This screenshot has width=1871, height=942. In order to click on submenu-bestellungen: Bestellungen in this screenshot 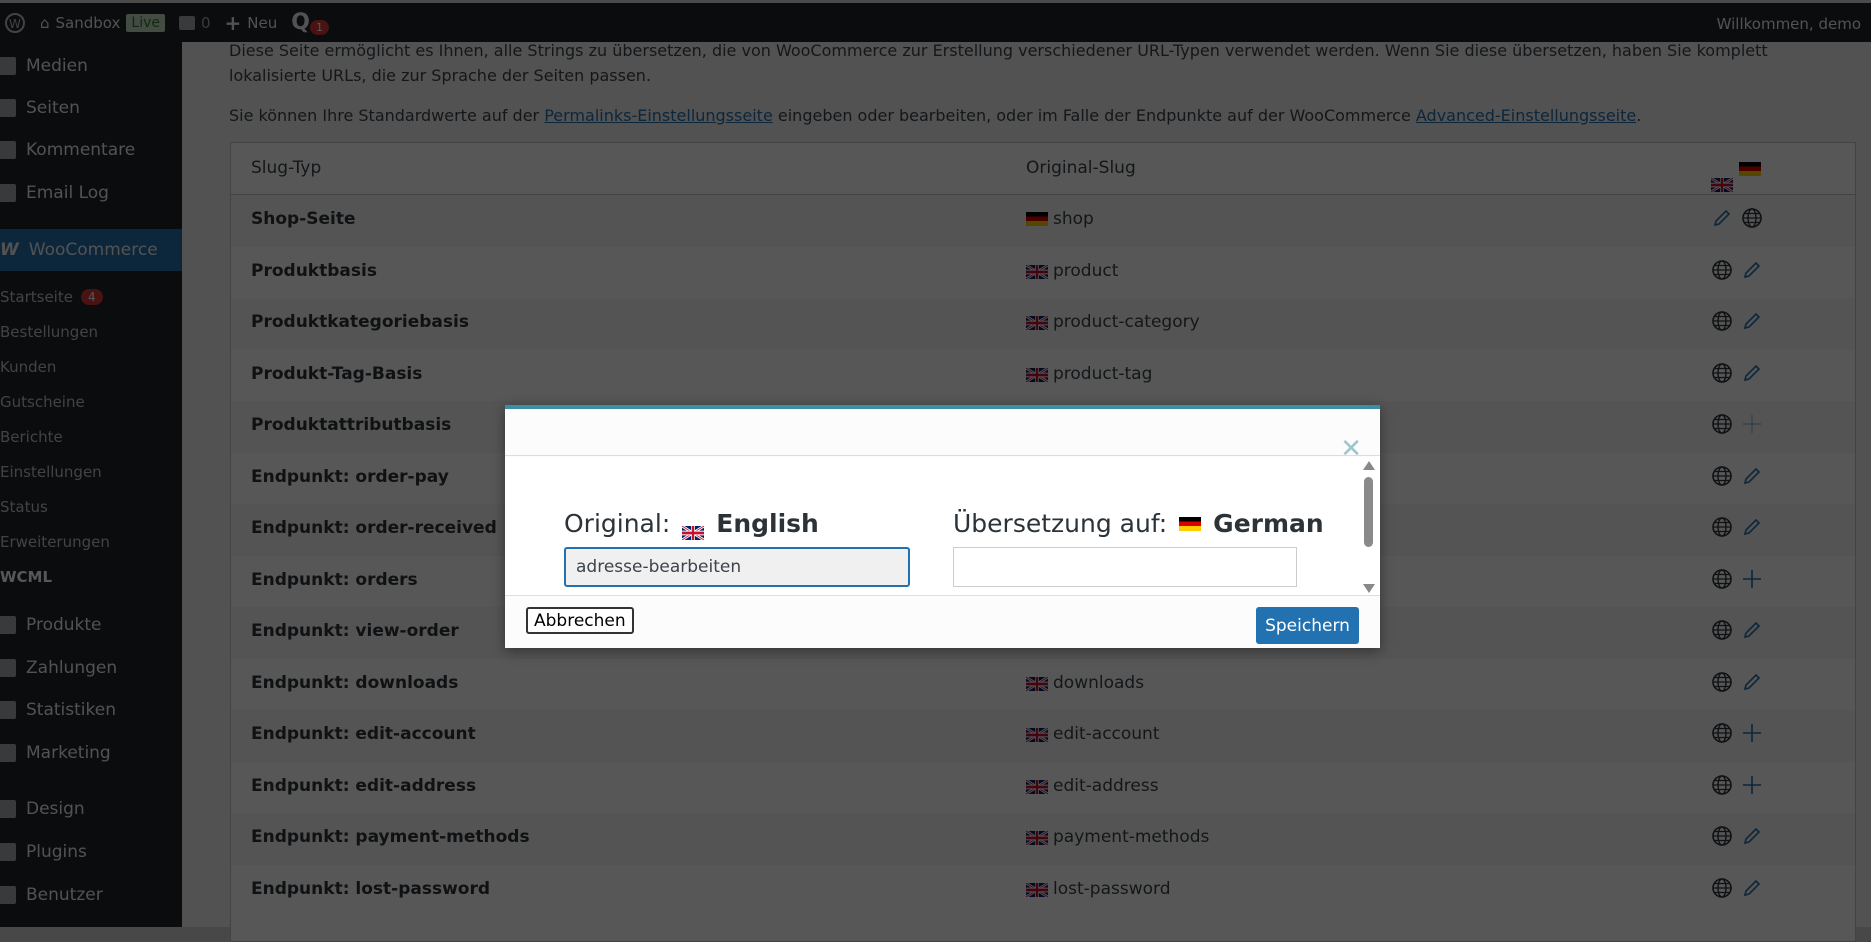, I will do `click(49, 332)`.